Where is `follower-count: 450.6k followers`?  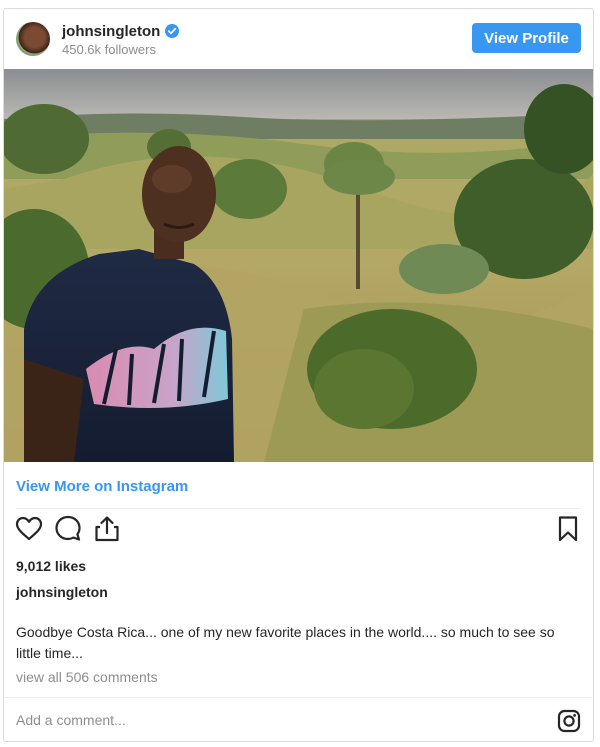 follower-count: 450.6k followers is located at coordinates (109, 49).